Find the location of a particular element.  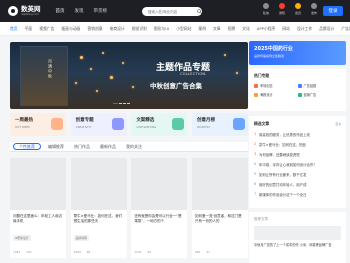

post-title: 蒙牛×爱马仕：如何在这，我们想生活的那些天 is located at coordinates (99, 217).